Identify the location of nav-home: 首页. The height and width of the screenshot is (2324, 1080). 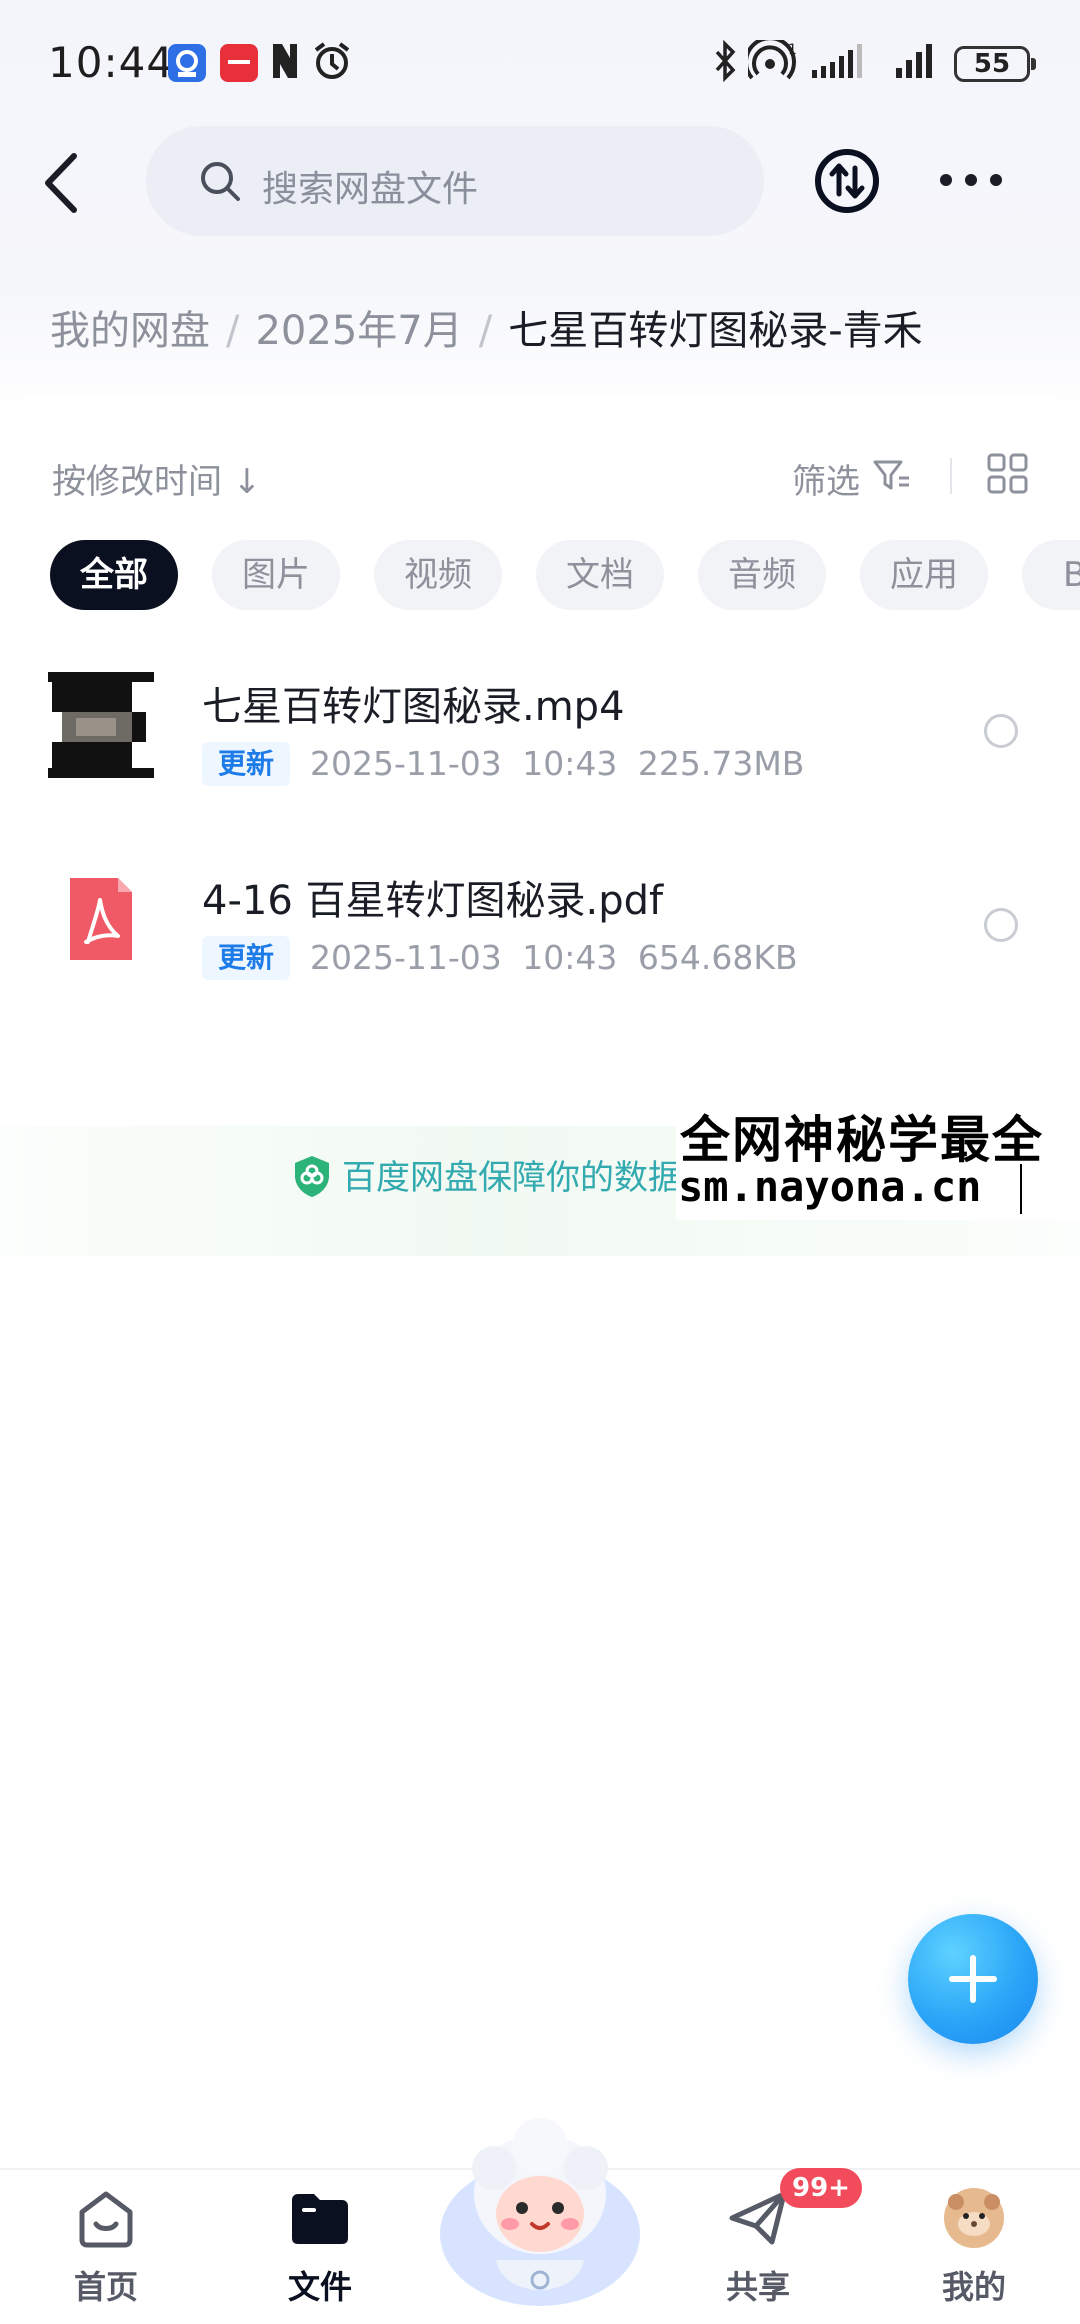
(106, 2251).